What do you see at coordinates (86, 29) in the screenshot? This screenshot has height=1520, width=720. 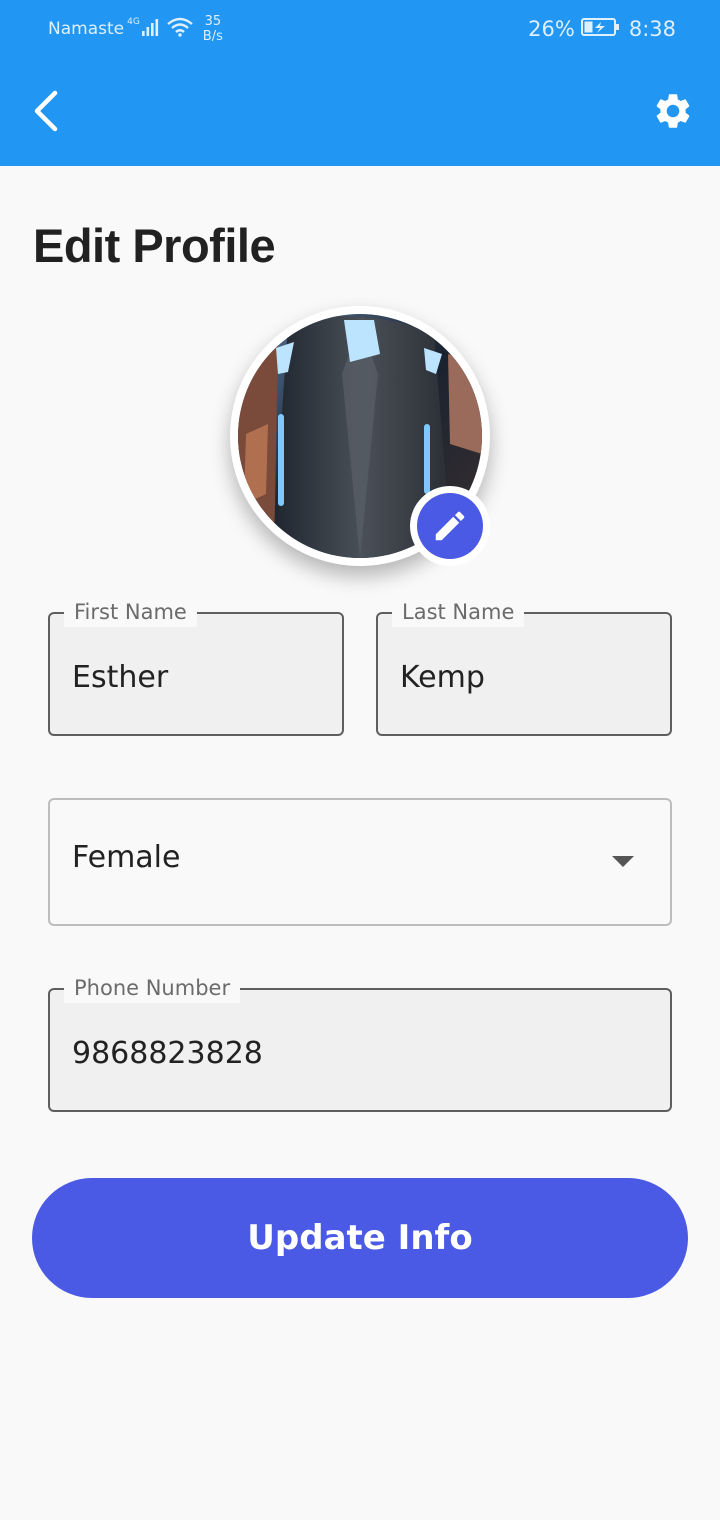 I see `carrier-name: Namaste` at bounding box center [86, 29].